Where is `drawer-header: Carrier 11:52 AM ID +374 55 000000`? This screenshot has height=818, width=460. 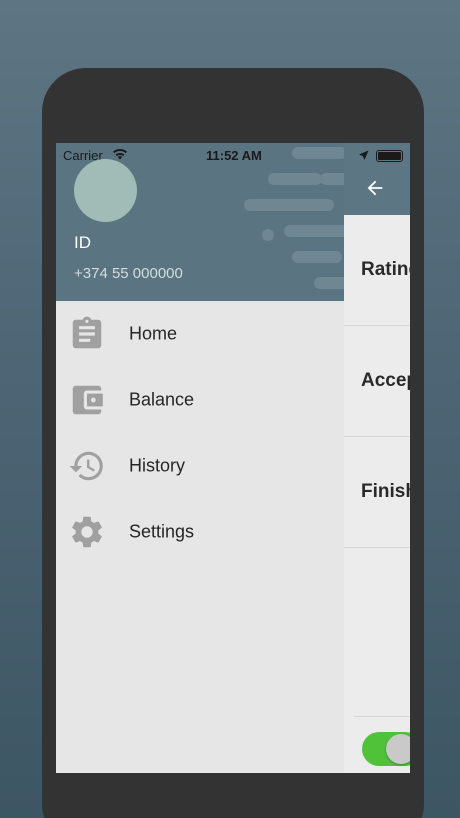
drawer-header: Carrier 11:52 AM ID +374 55 000000 is located at coordinates (200, 222).